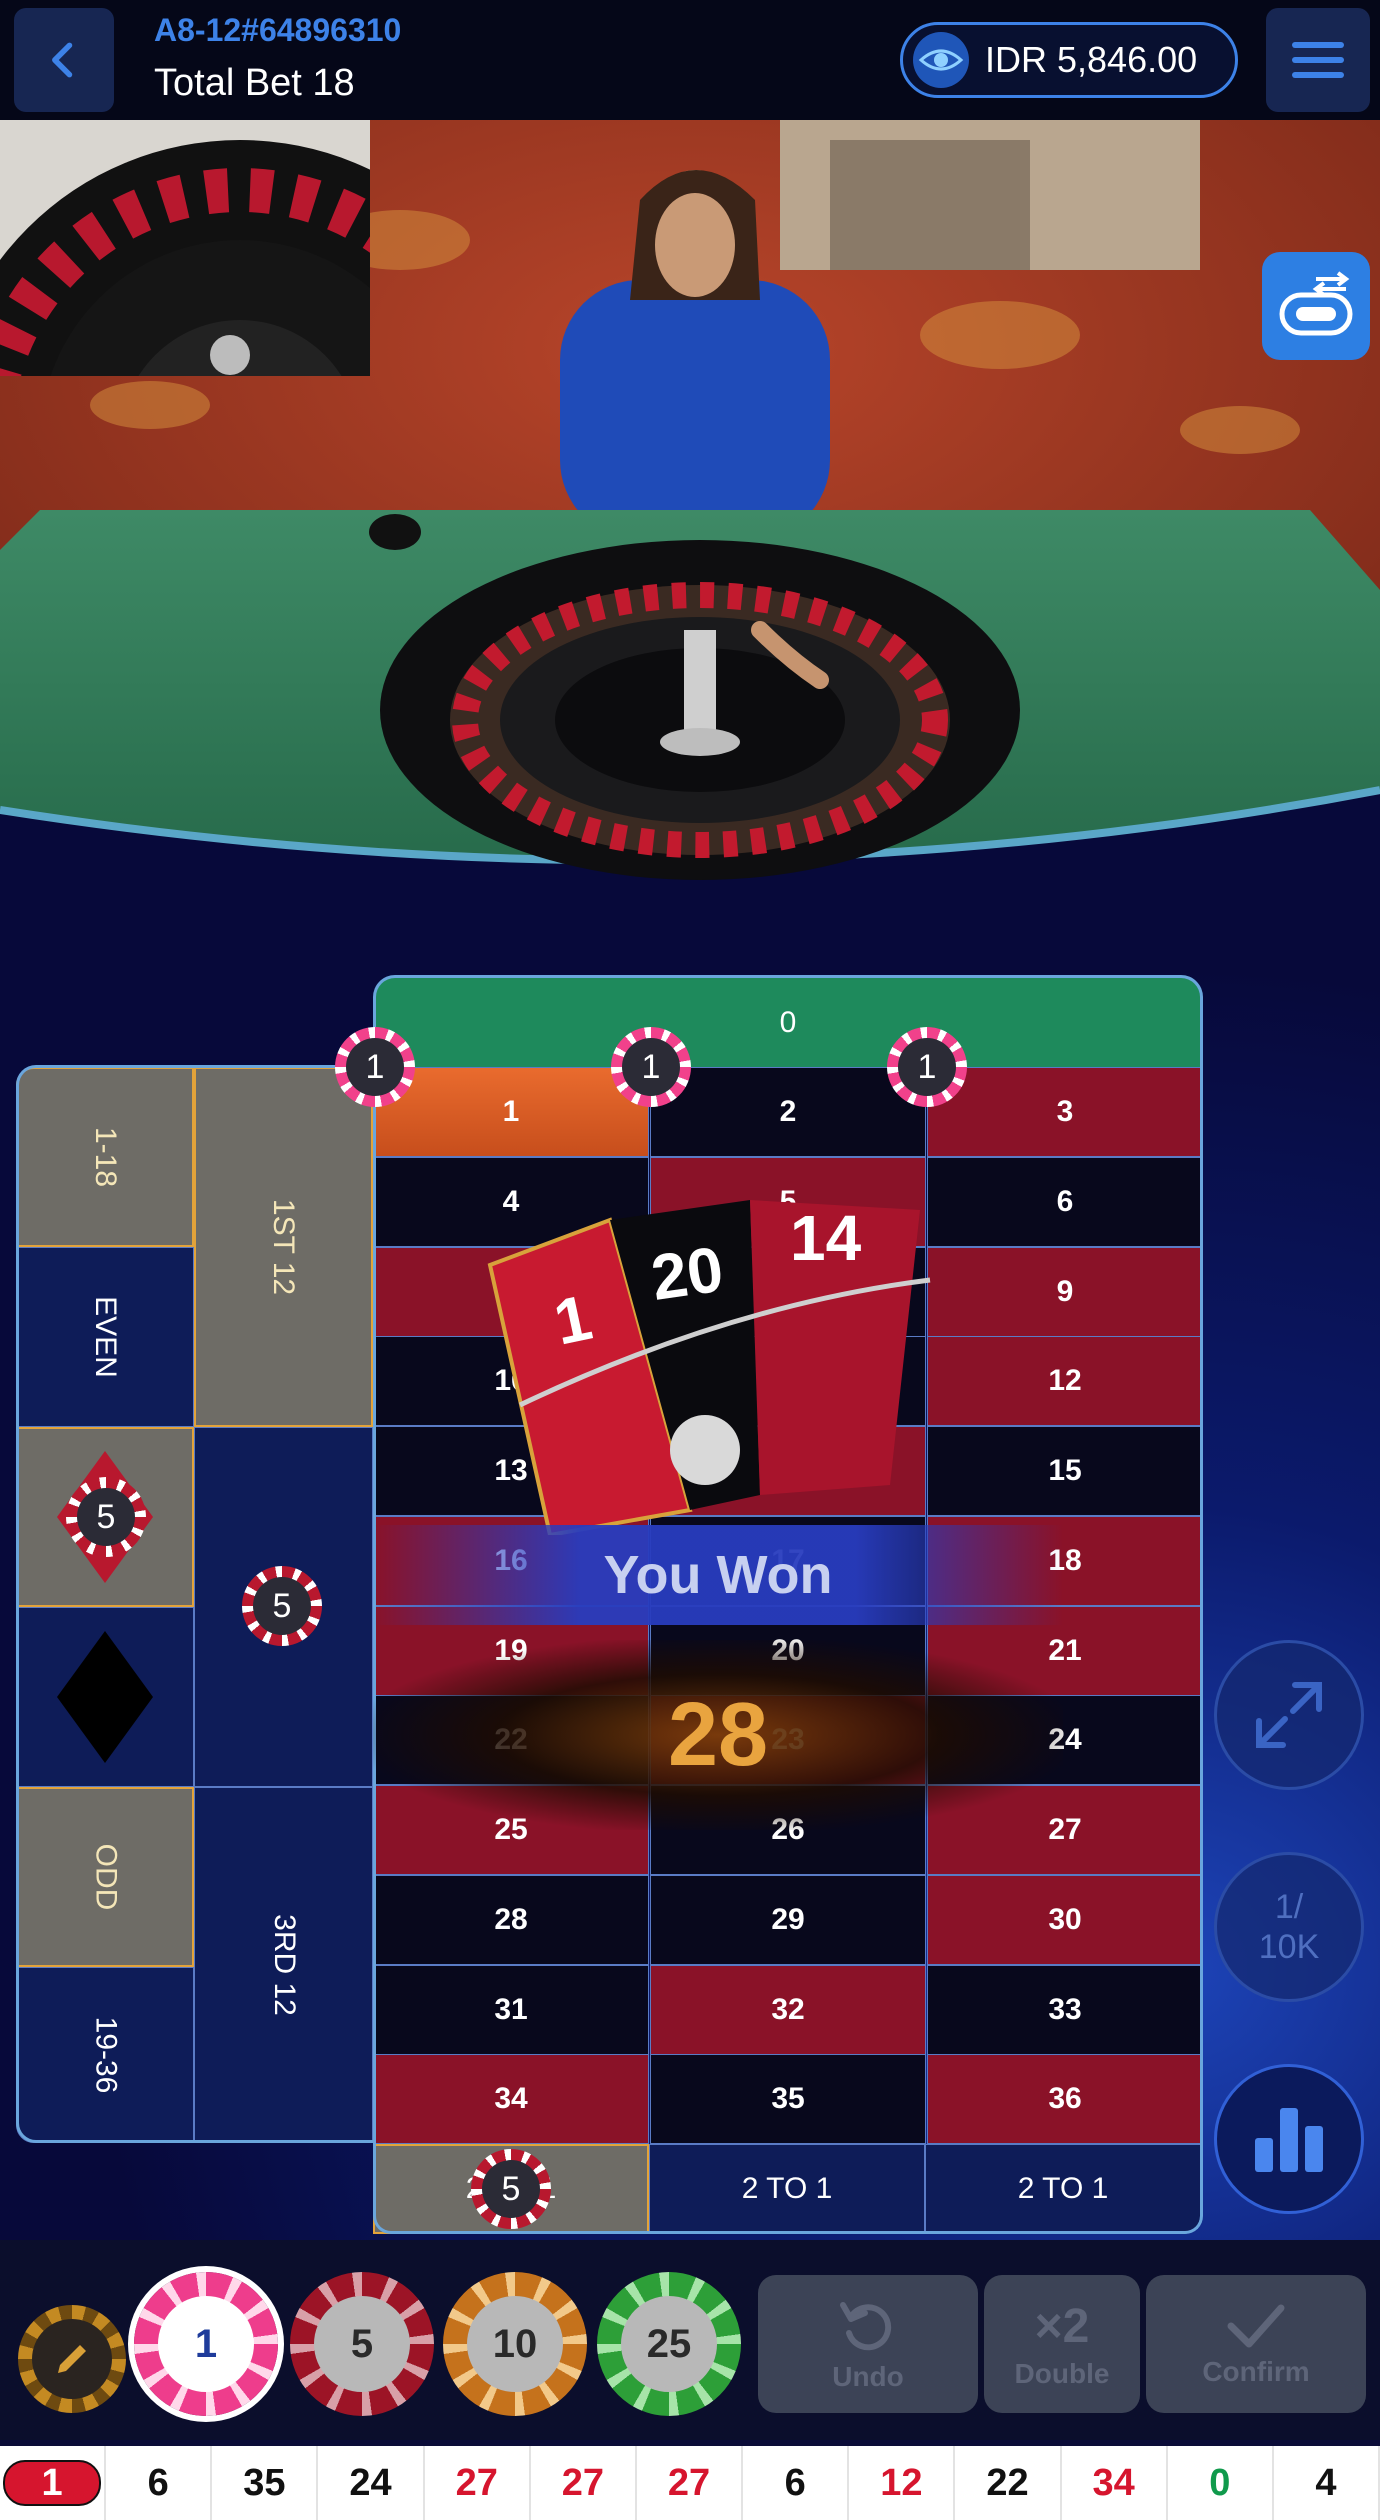  What do you see at coordinates (868, 2376) in the screenshot?
I see `undo-label: Undo` at bounding box center [868, 2376].